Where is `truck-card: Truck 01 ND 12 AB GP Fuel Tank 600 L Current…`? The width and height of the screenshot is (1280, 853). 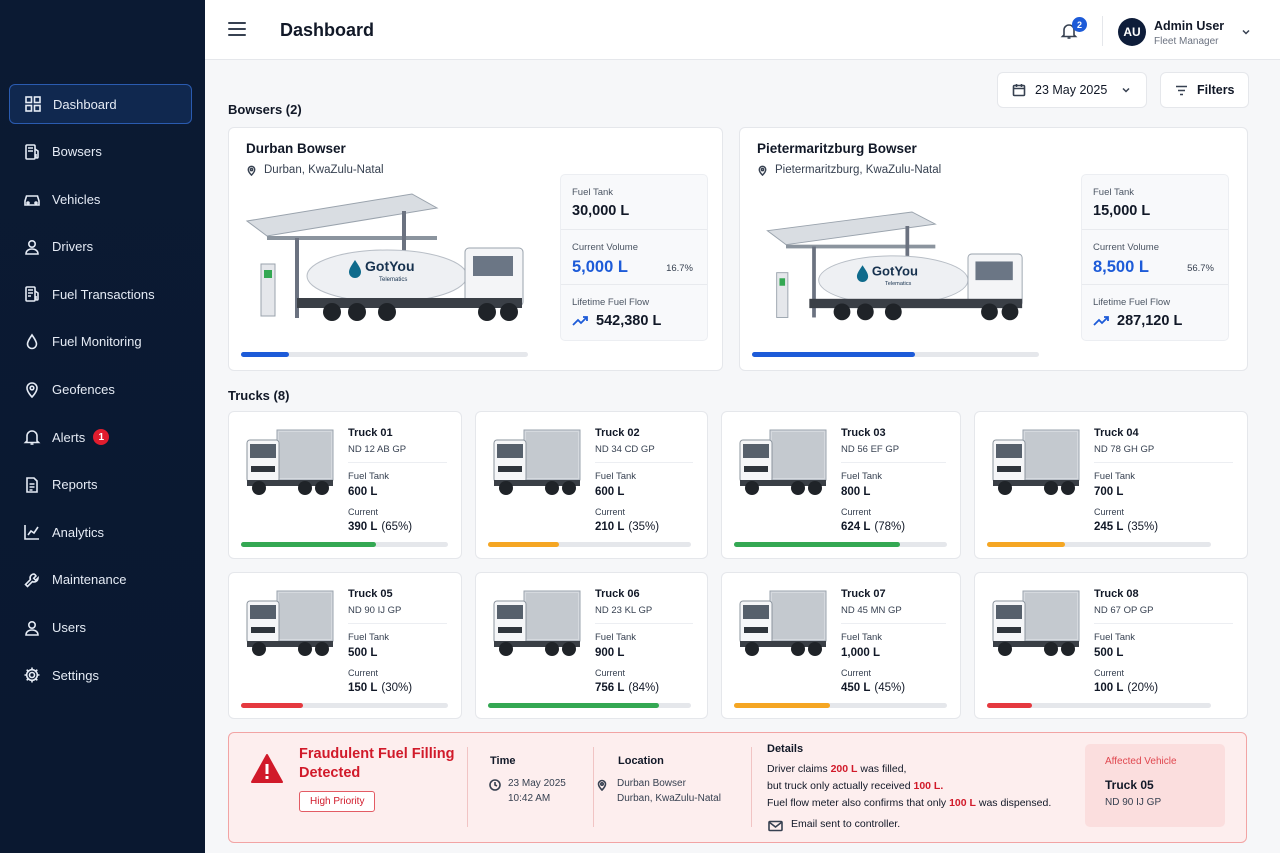
truck-card: Truck 01 ND 12 AB GP Fuel Tank 600 L Current… is located at coordinates (345, 485).